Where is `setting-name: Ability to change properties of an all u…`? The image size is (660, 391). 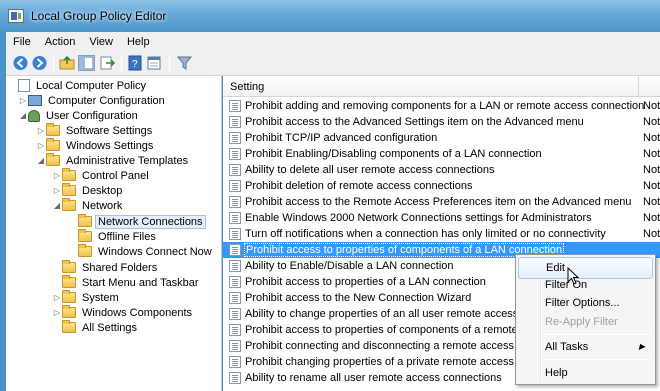 setting-name: Ability to change properties of an all u… is located at coordinates (395, 314).